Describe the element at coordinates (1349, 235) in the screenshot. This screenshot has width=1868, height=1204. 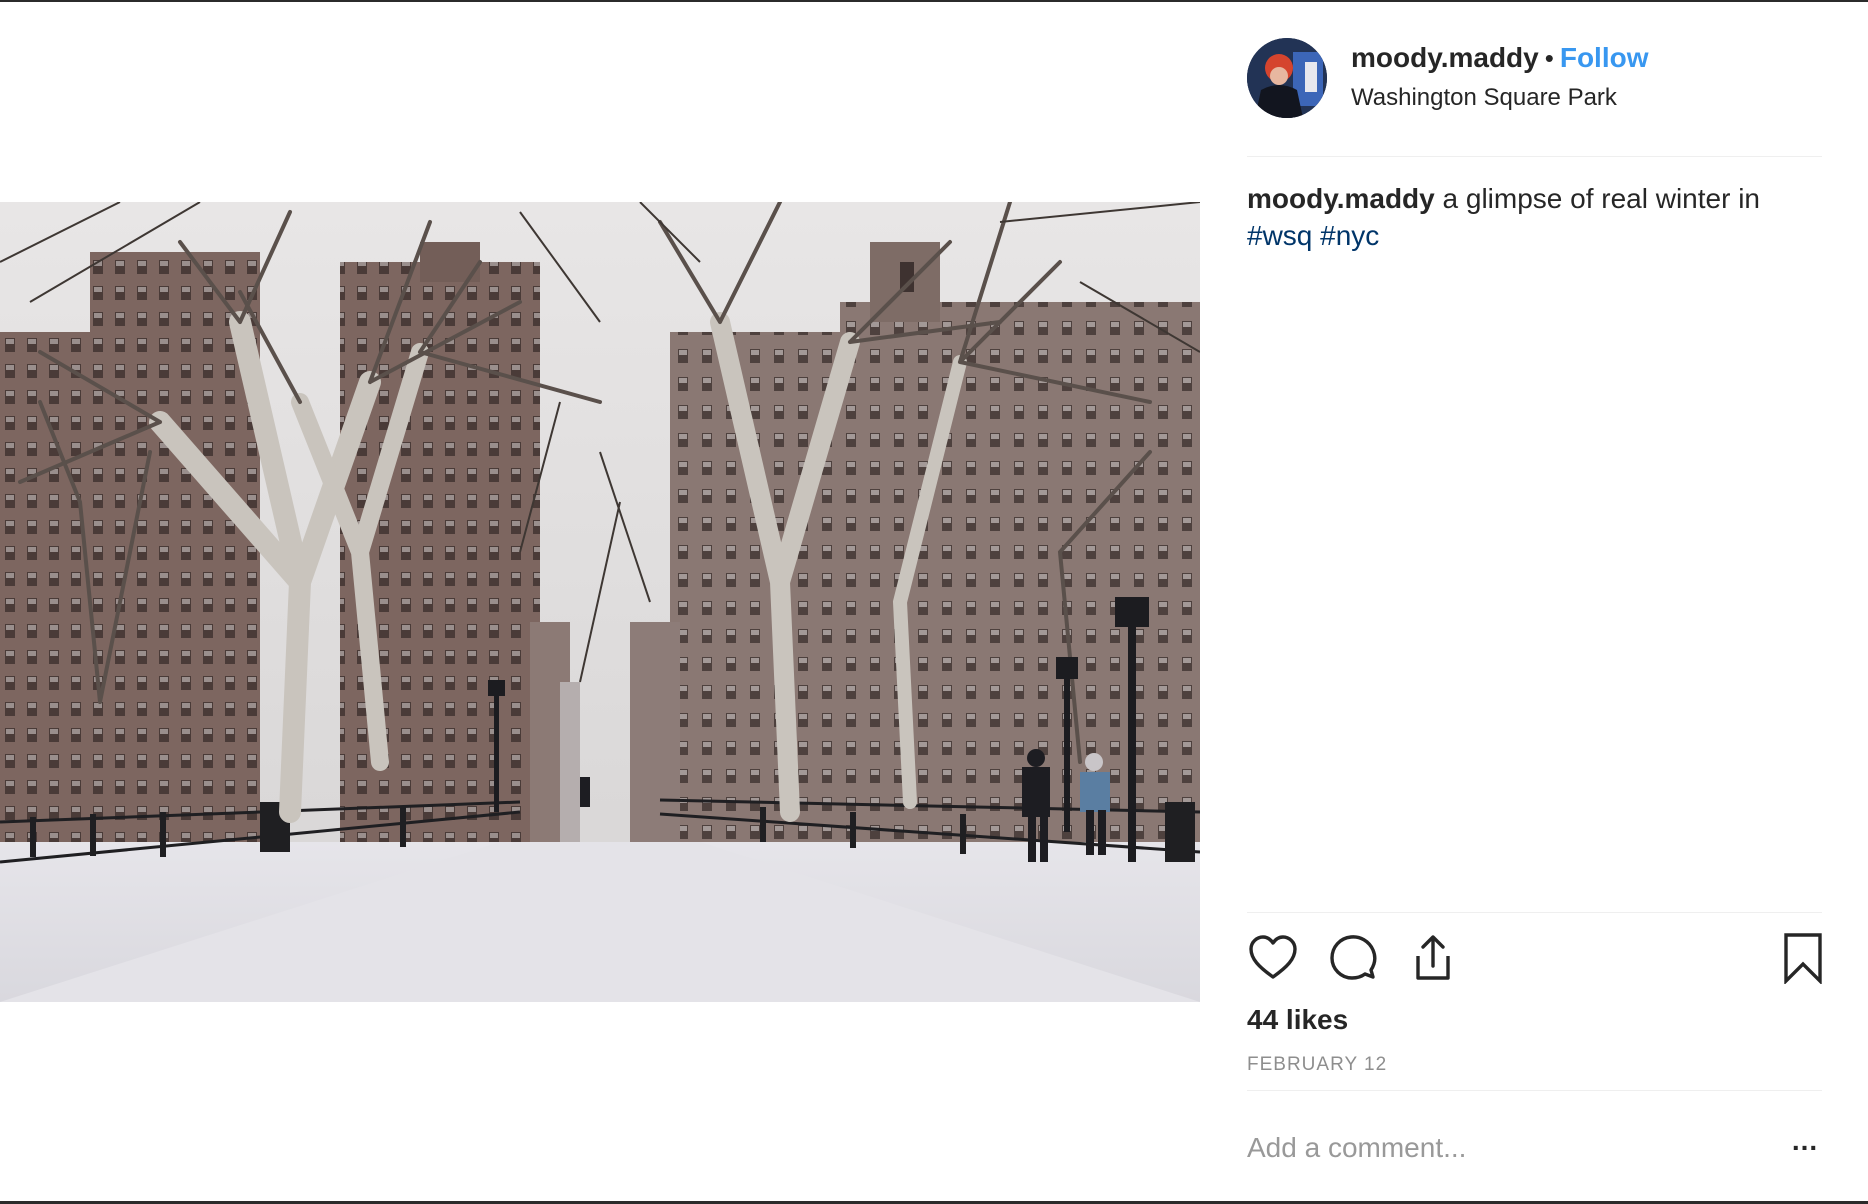
I see `hashtag-nyc-link: #nyc` at that location.